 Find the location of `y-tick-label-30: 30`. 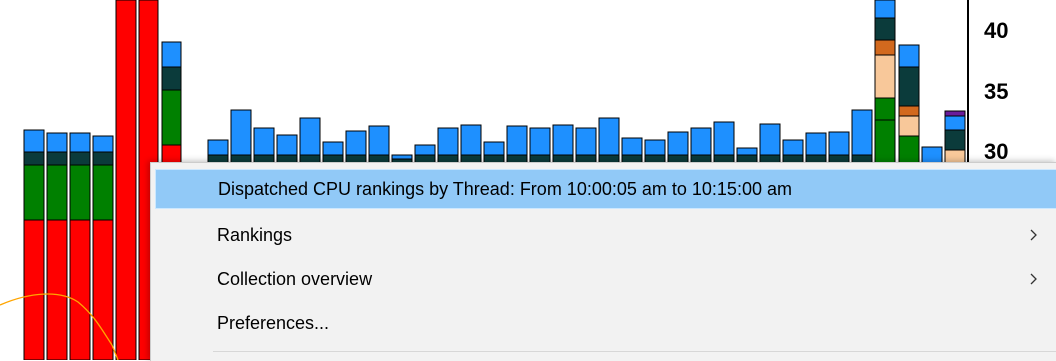

y-tick-label-30: 30 is located at coordinates (996, 151).